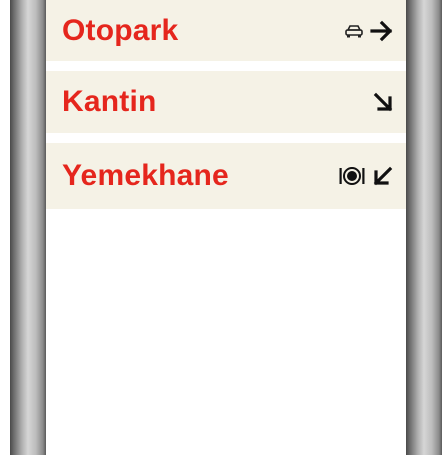 The height and width of the screenshot is (455, 442). Describe the element at coordinates (109, 101) in the screenshot. I see `sign-row-label: Kantin` at that location.